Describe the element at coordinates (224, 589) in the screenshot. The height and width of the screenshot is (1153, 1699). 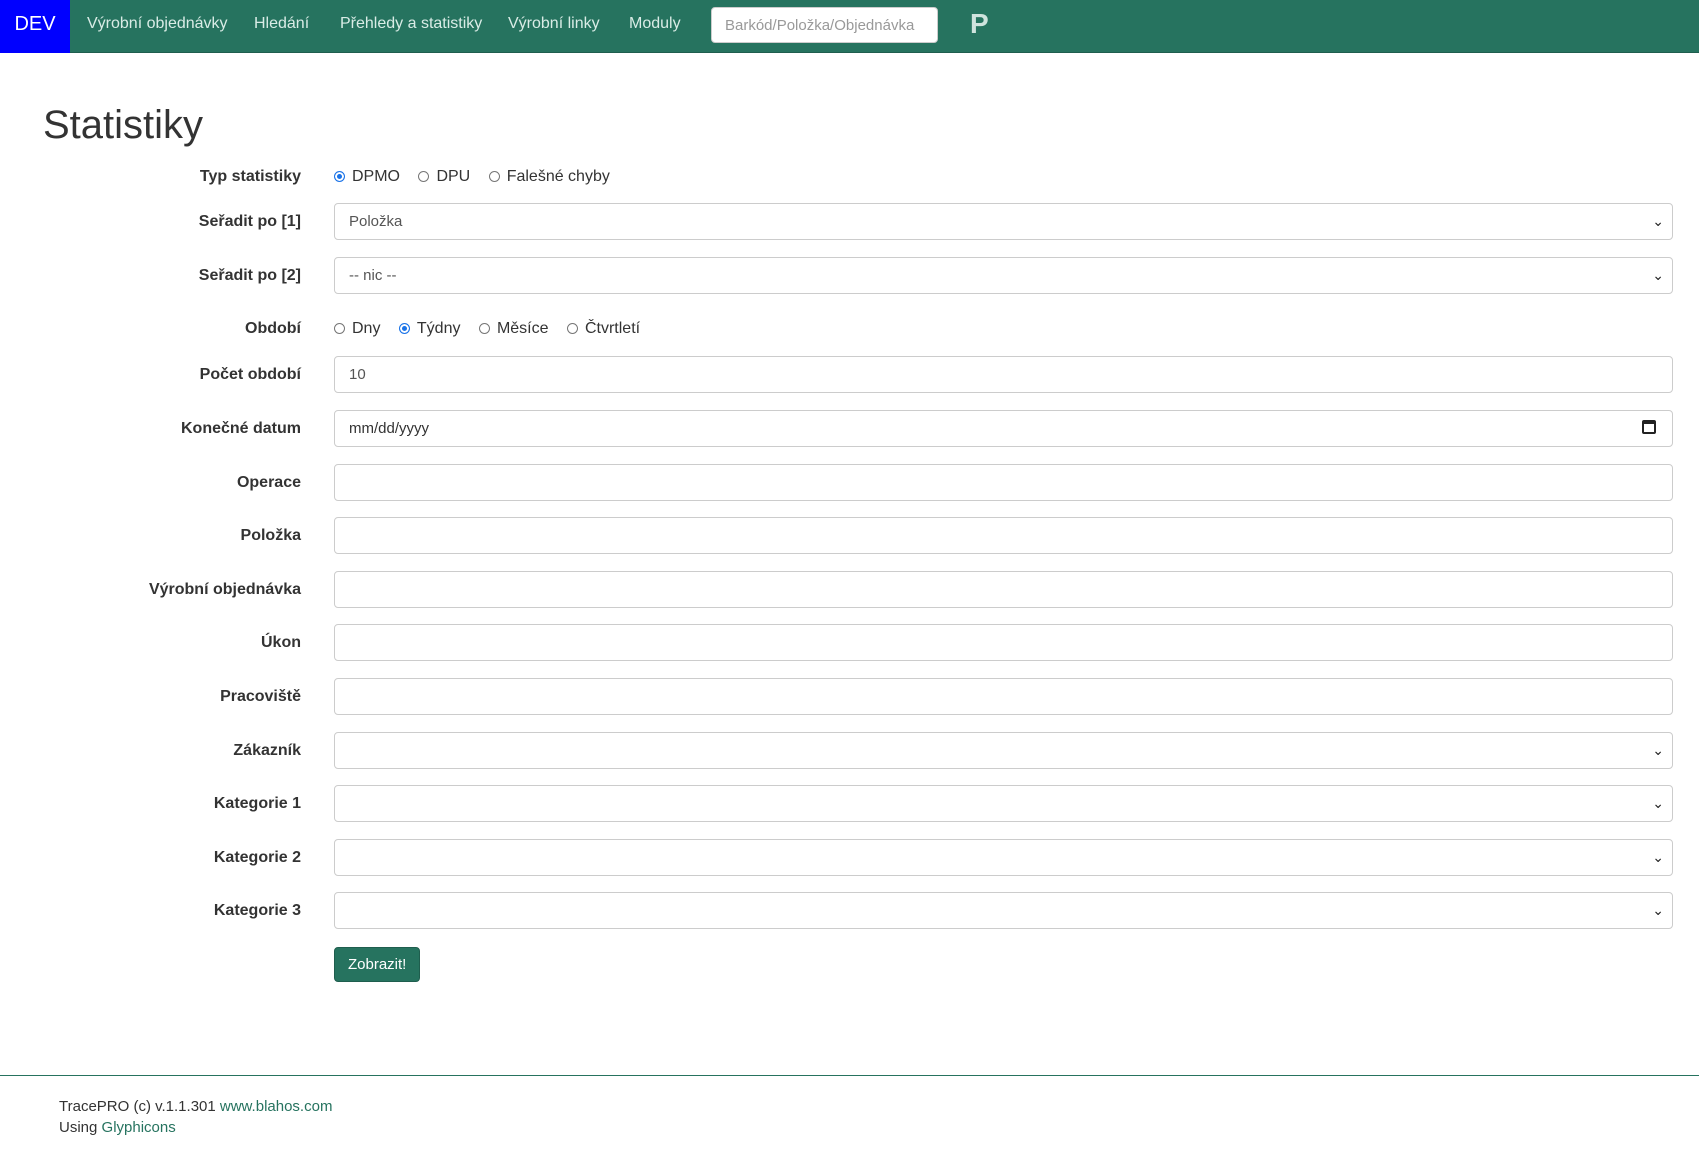
I see `label-vyrobni-objednavka: Výrobní objednávka` at that location.